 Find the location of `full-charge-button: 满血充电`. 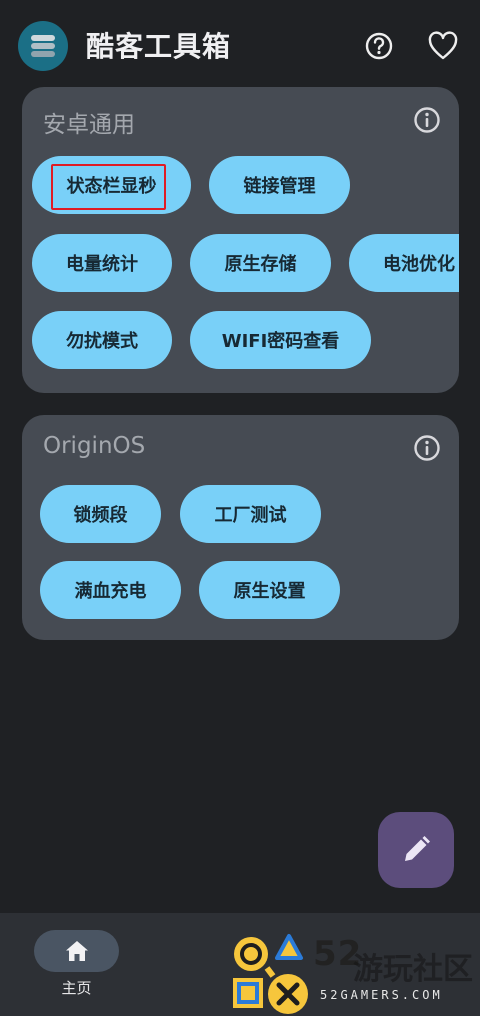

full-charge-button: 满血充电 is located at coordinates (110, 590).